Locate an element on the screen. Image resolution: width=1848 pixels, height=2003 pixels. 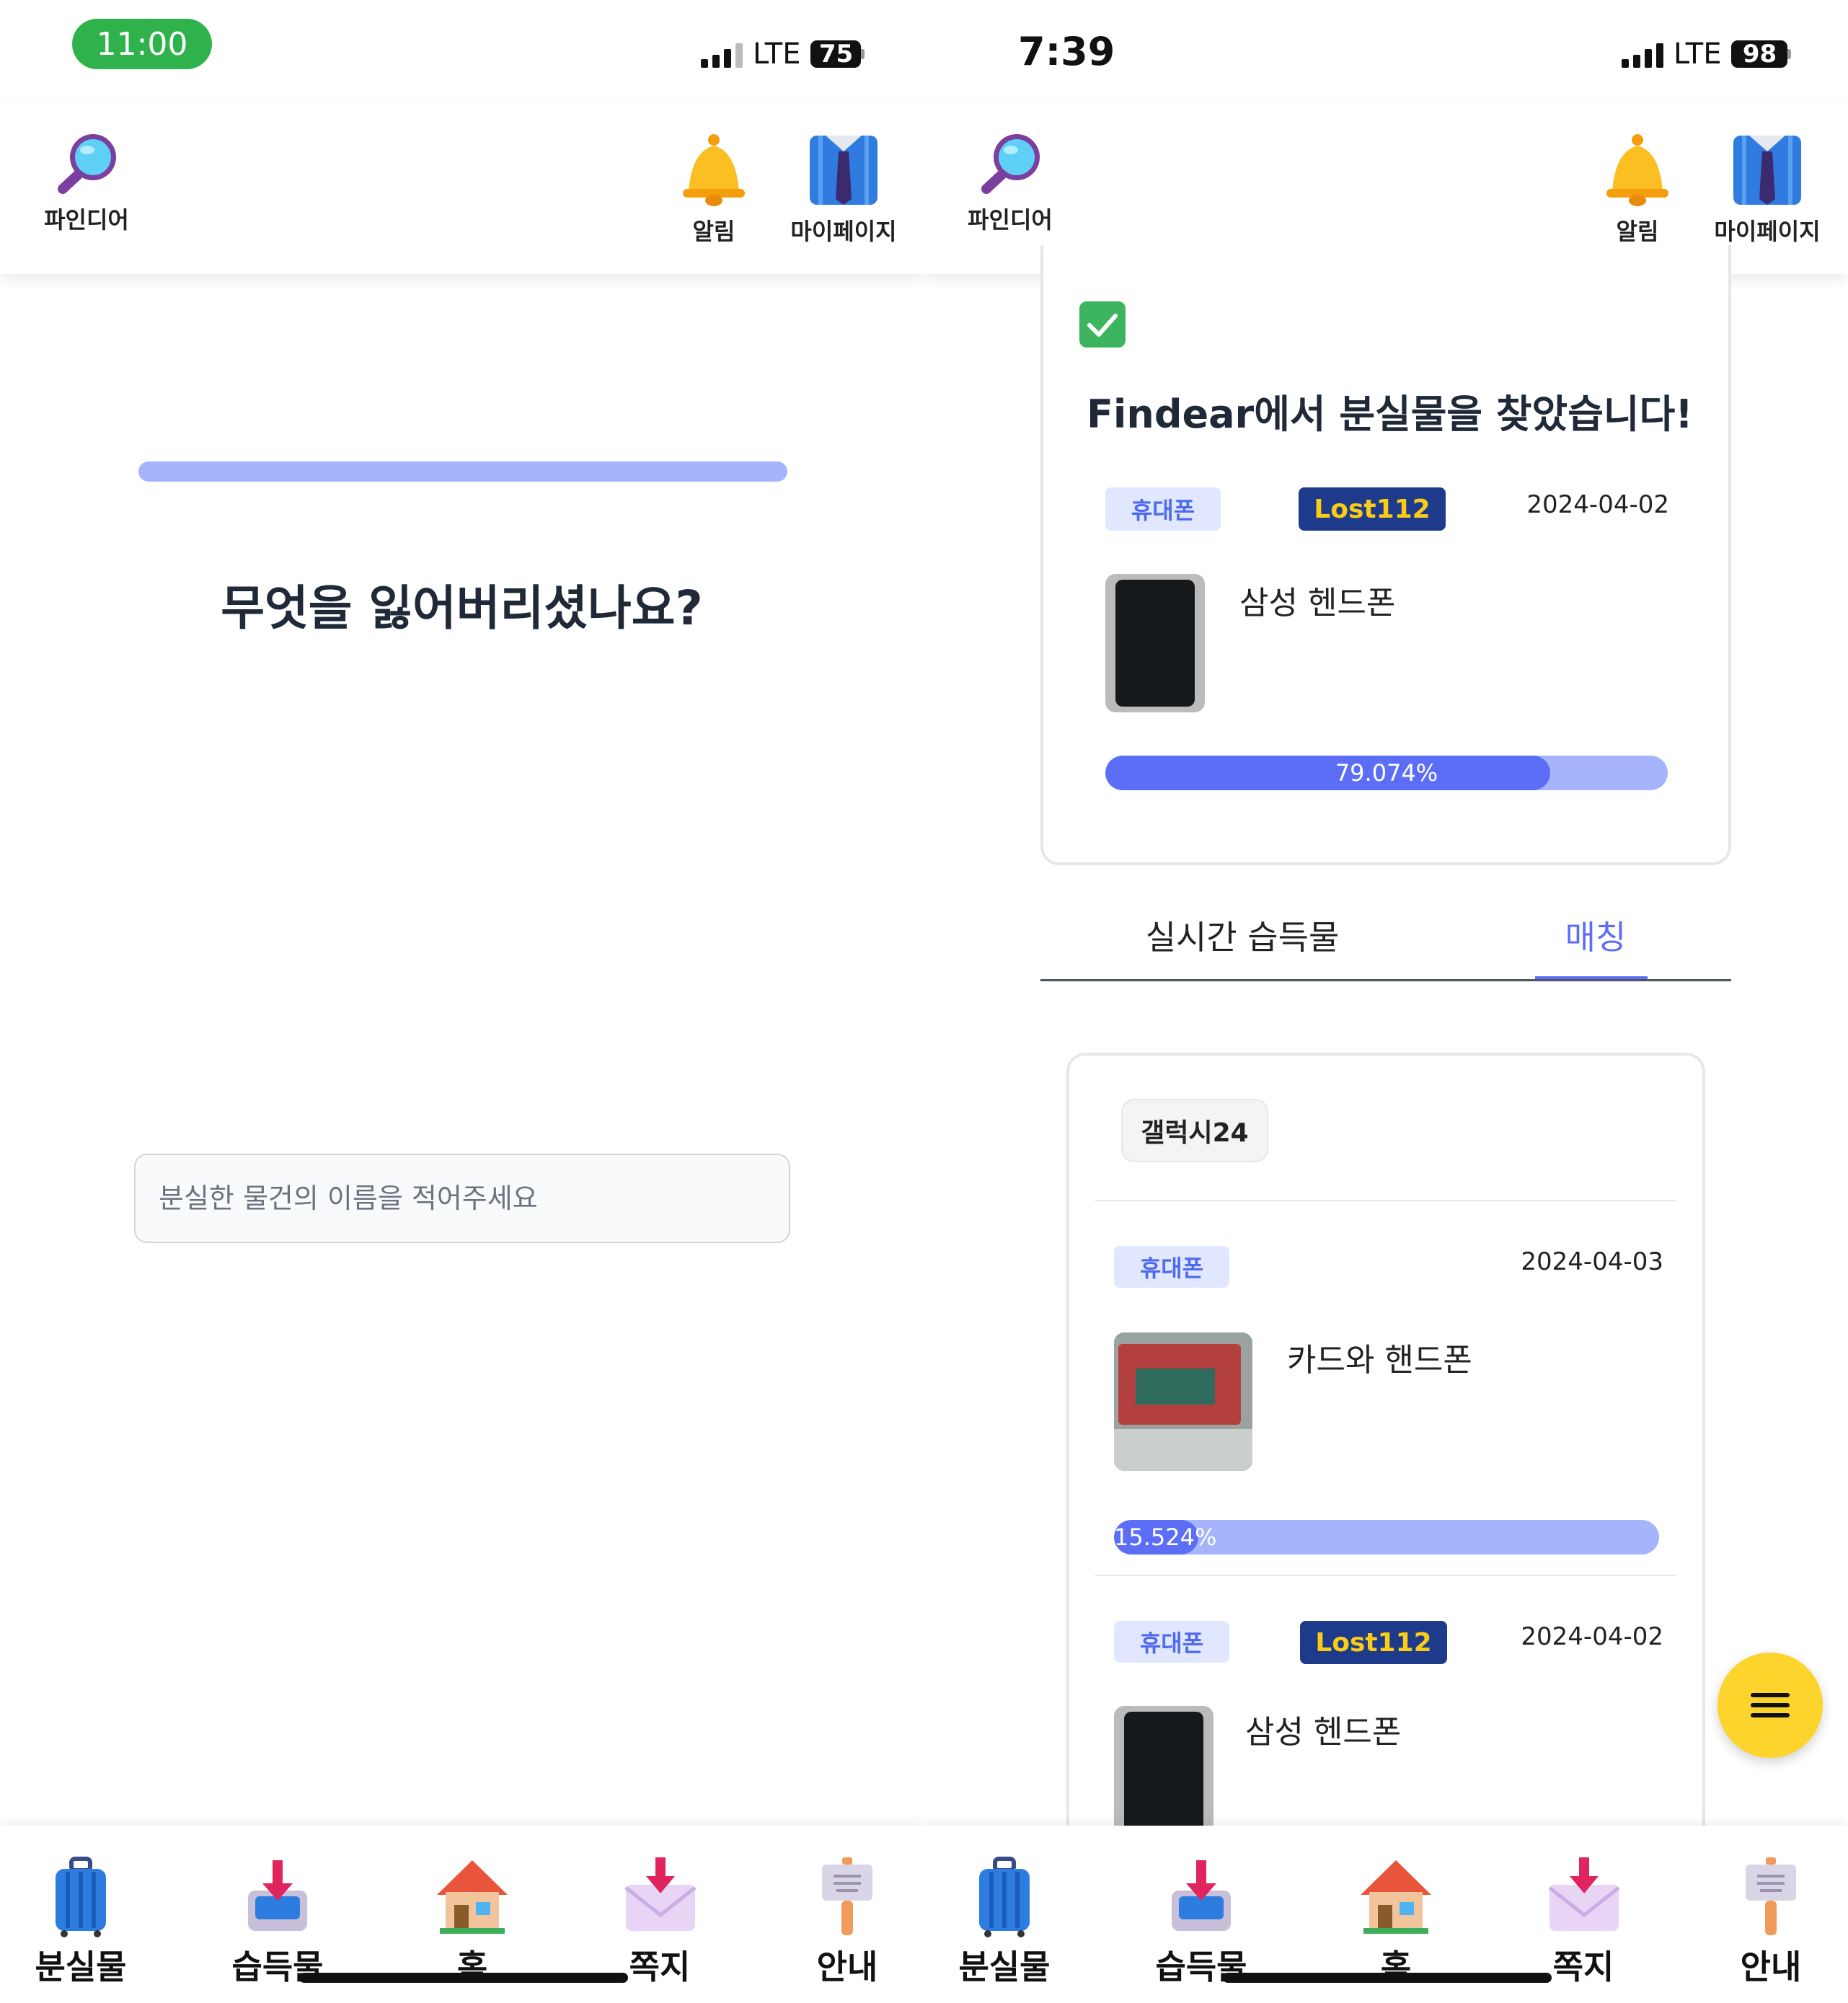
menu-fab-button is located at coordinates (1770, 1706).